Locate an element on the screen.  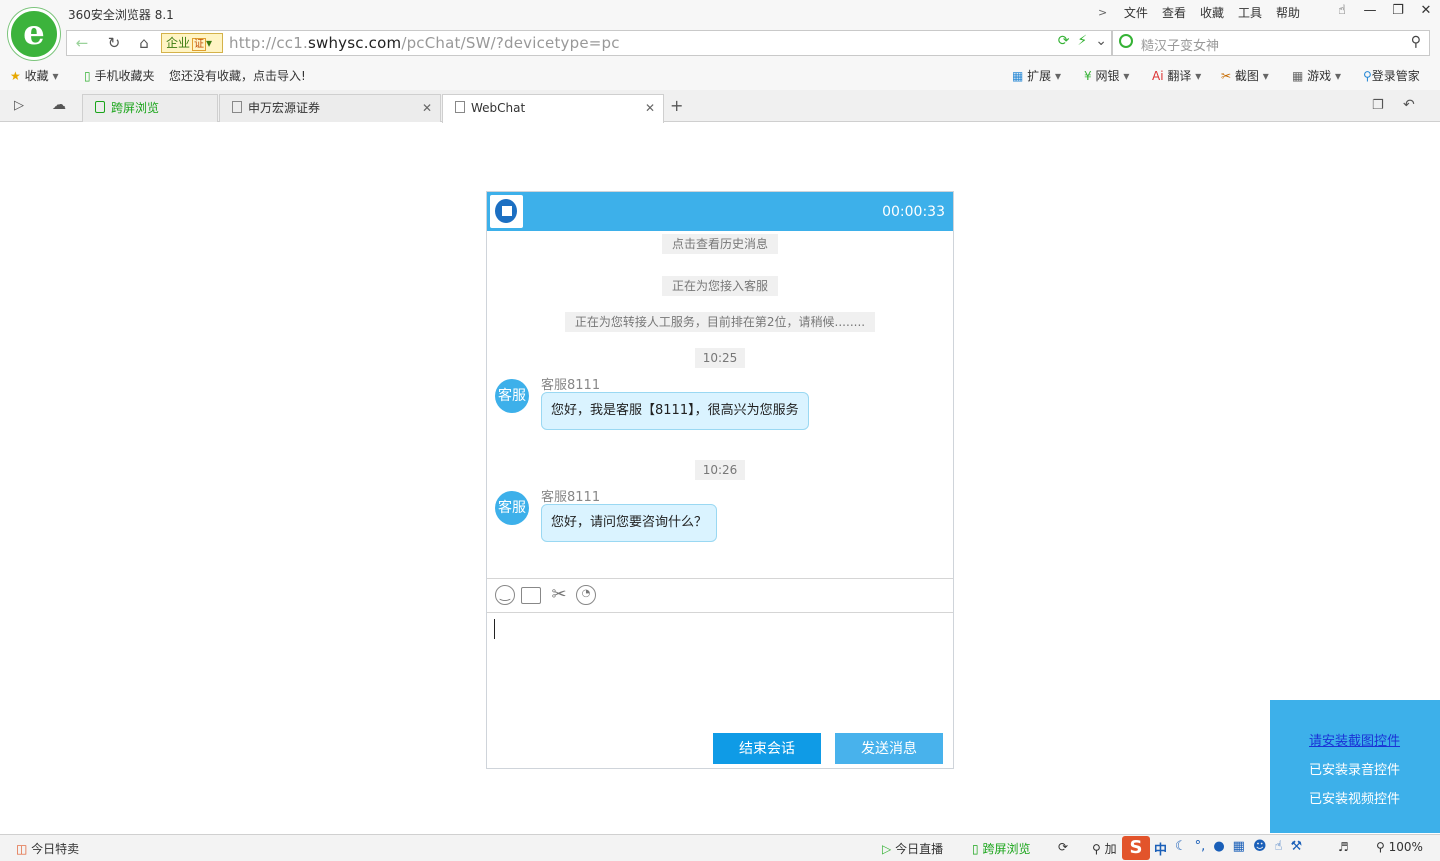
menu-view: 查看 is located at coordinates (1174, 12).